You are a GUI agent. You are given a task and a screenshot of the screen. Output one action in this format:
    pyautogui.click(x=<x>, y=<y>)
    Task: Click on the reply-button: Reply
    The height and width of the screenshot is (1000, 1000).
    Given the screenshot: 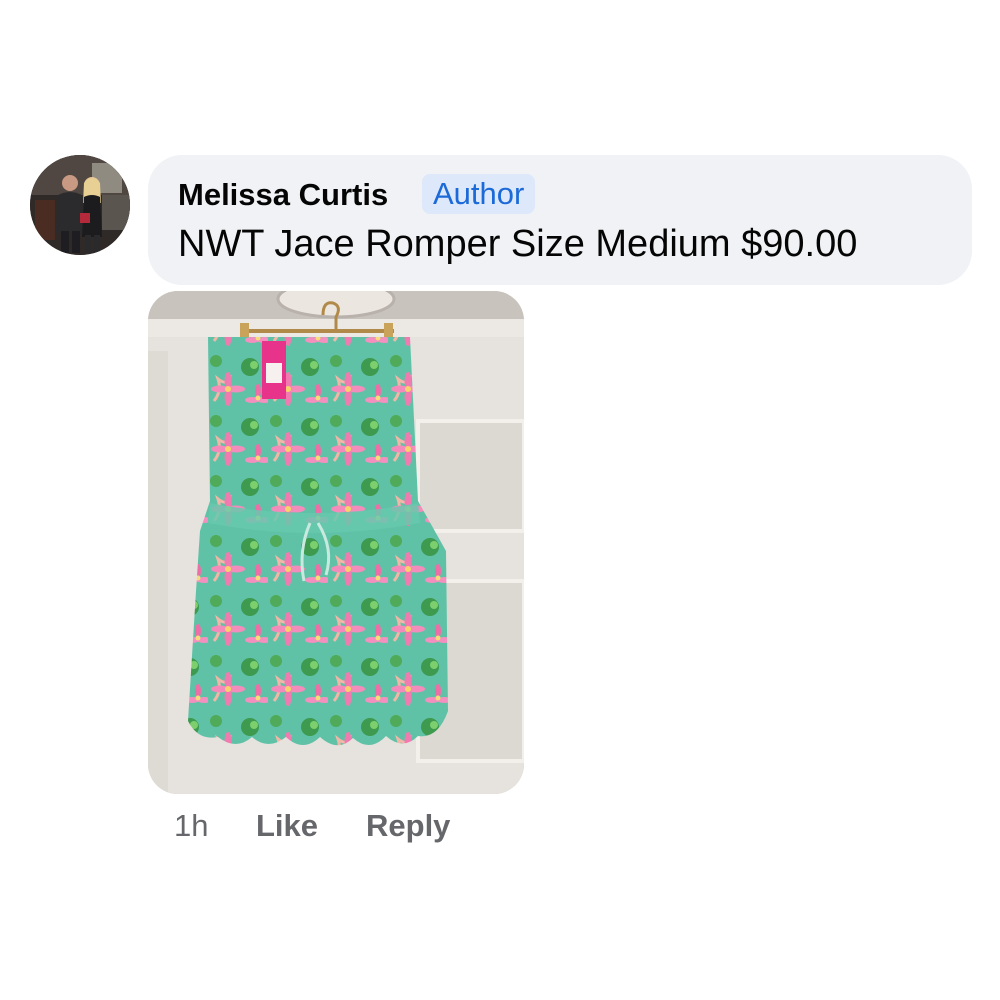 What is the action you would take?
    pyautogui.click(x=408, y=826)
    